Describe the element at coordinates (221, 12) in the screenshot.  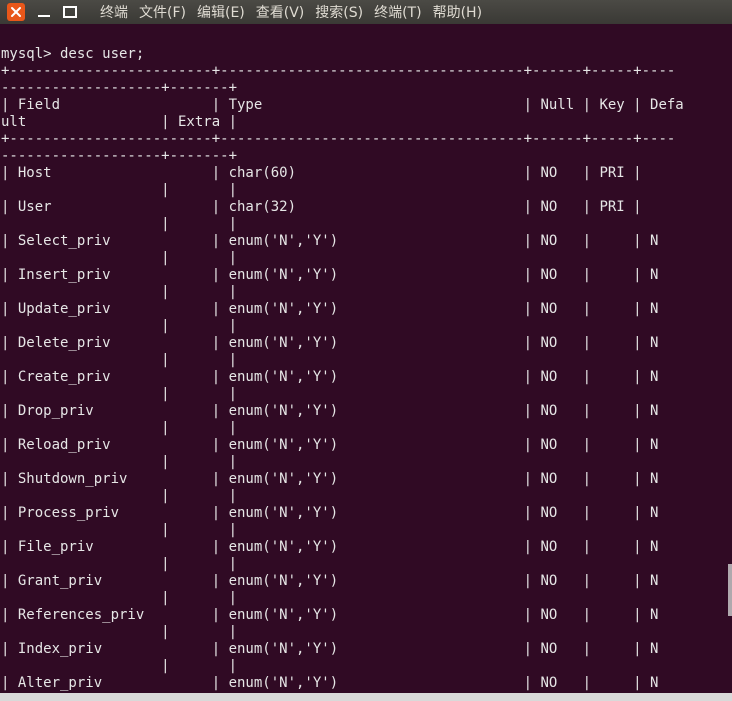
I see `menu-edit: 编辑(E)` at that location.